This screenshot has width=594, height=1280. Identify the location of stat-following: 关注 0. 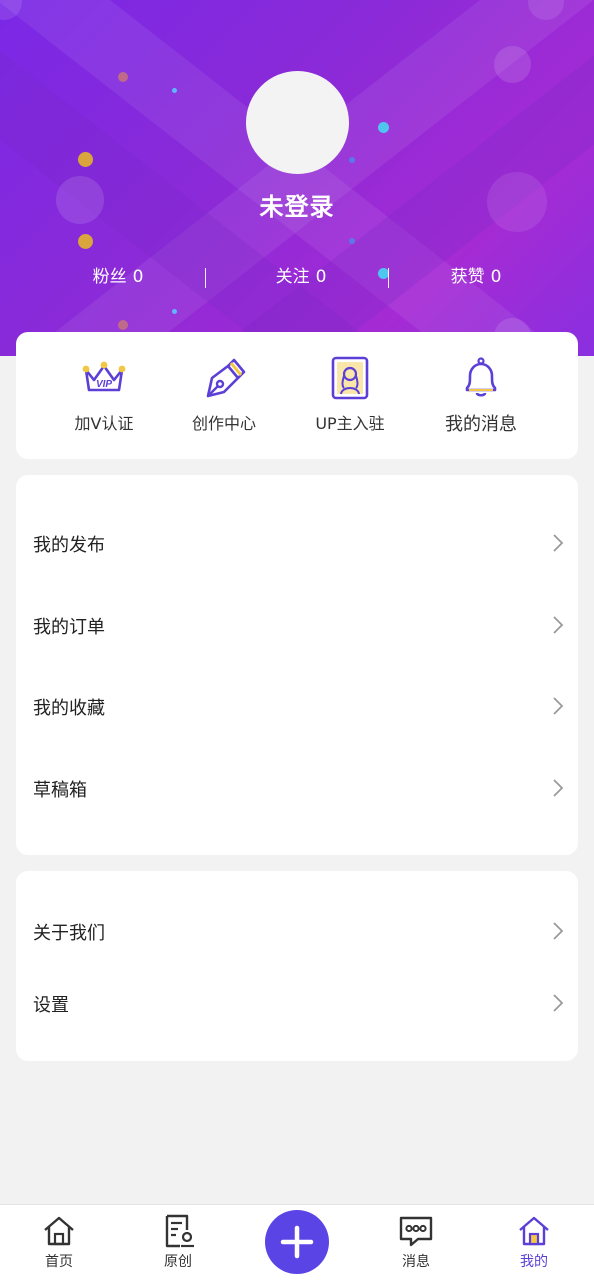
(301, 277).